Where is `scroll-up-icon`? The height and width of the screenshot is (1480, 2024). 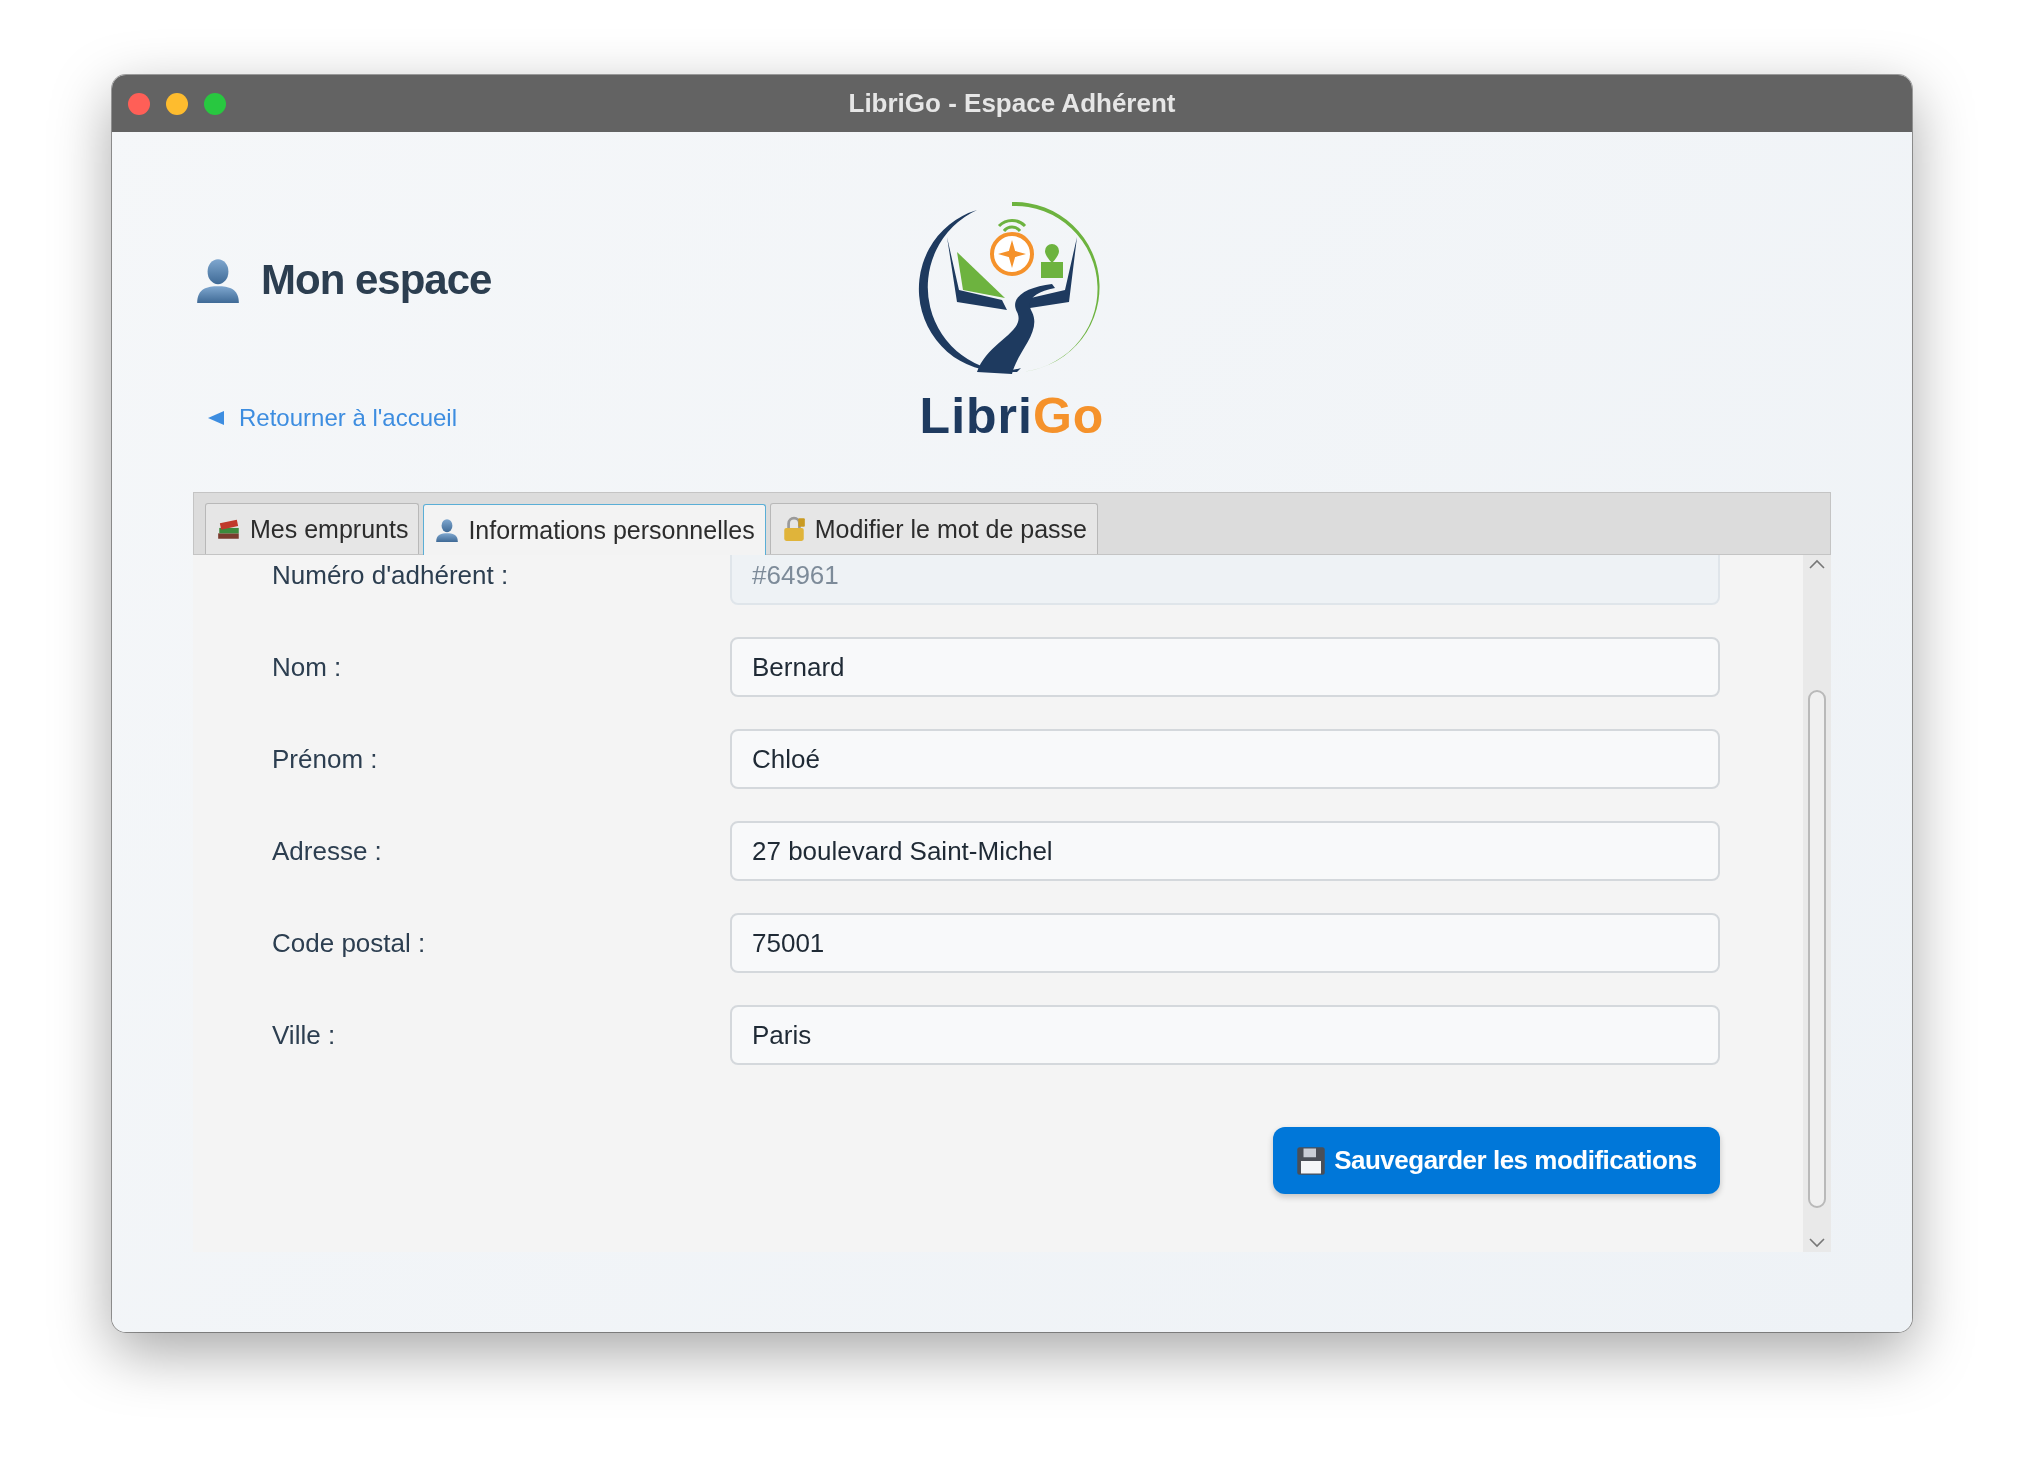
scroll-up-icon is located at coordinates (1817, 564).